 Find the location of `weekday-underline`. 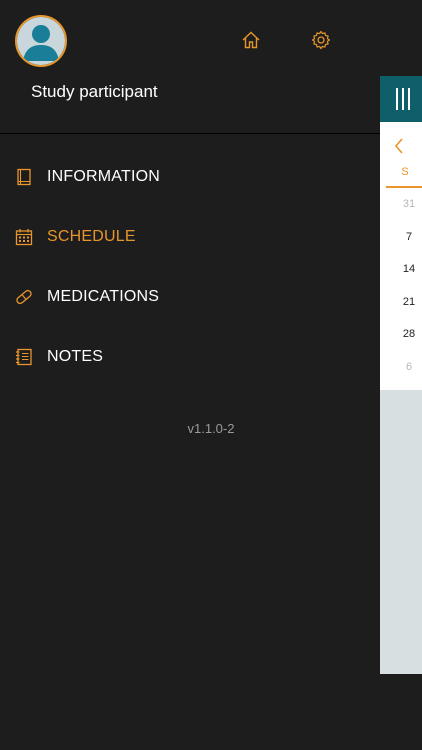

weekday-underline is located at coordinates (404, 187).